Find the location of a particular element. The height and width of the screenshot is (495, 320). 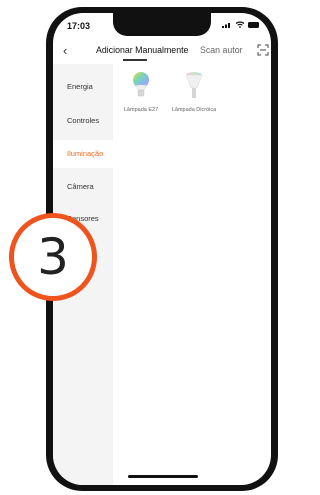

tab-add-manually: Adicionar Manualmente is located at coordinates (142, 50).